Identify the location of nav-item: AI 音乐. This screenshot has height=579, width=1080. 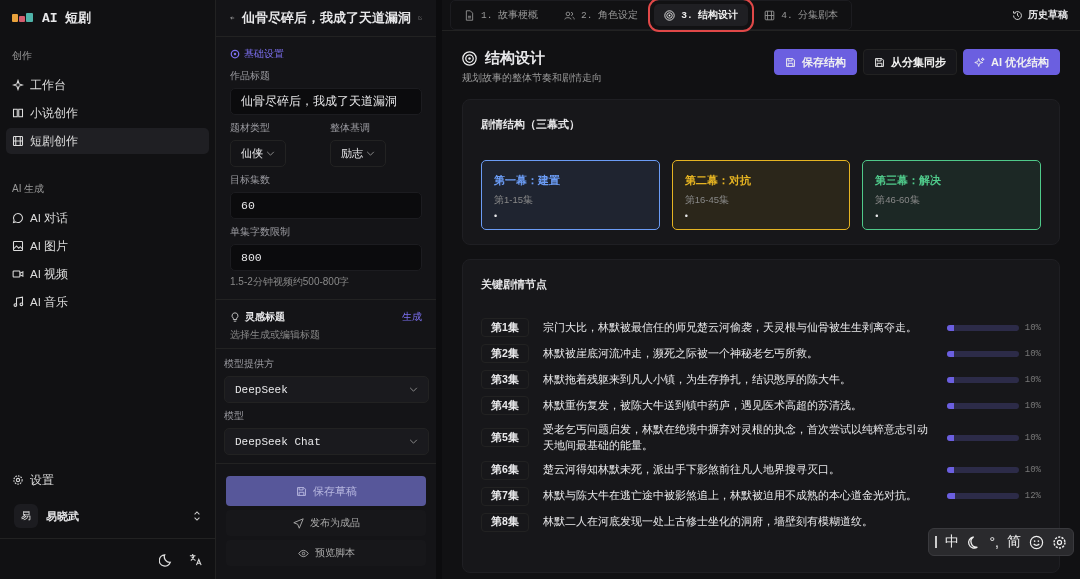
(107, 302).